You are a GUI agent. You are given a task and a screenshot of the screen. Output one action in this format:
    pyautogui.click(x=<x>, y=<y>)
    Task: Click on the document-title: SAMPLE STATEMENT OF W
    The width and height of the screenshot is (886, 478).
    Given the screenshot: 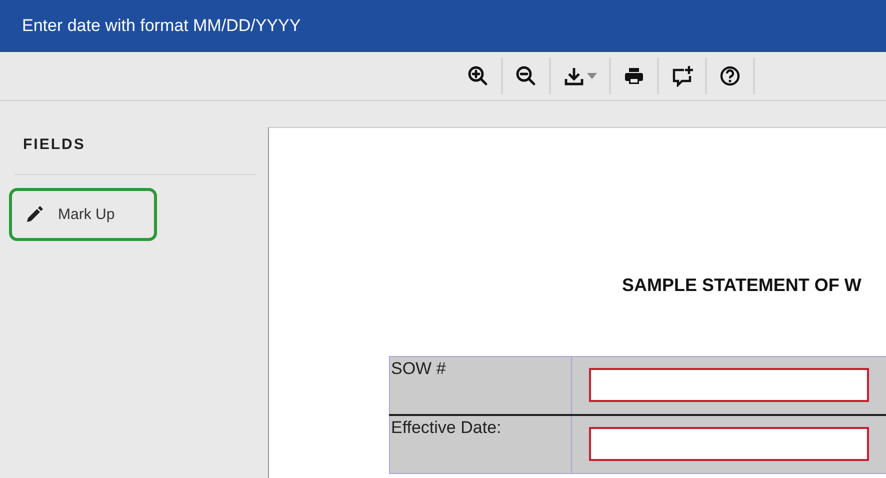 What is the action you would take?
    pyautogui.click(x=742, y=285)
    